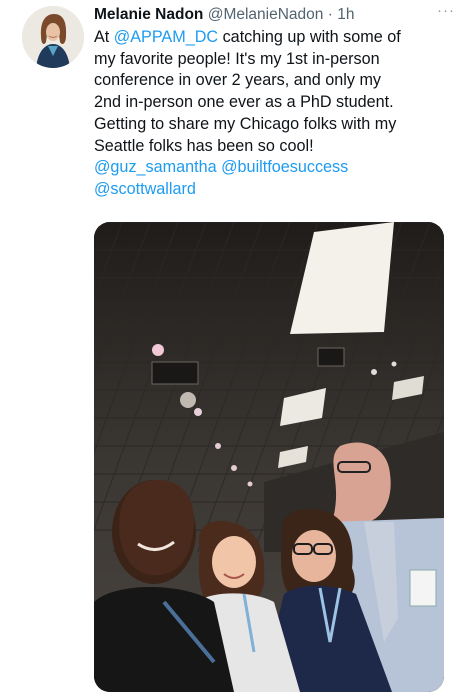 The image size is (467, 700). Describe the element at coordinates (284, 167) in the screenshot. I see `mention-link: @builtfoesuccess` at that location.